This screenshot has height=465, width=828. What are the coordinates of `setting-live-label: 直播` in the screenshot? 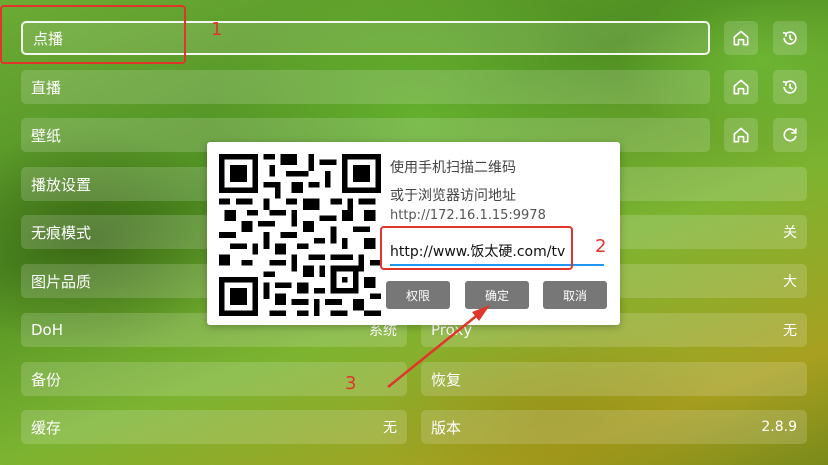 It's located at (46, 87).